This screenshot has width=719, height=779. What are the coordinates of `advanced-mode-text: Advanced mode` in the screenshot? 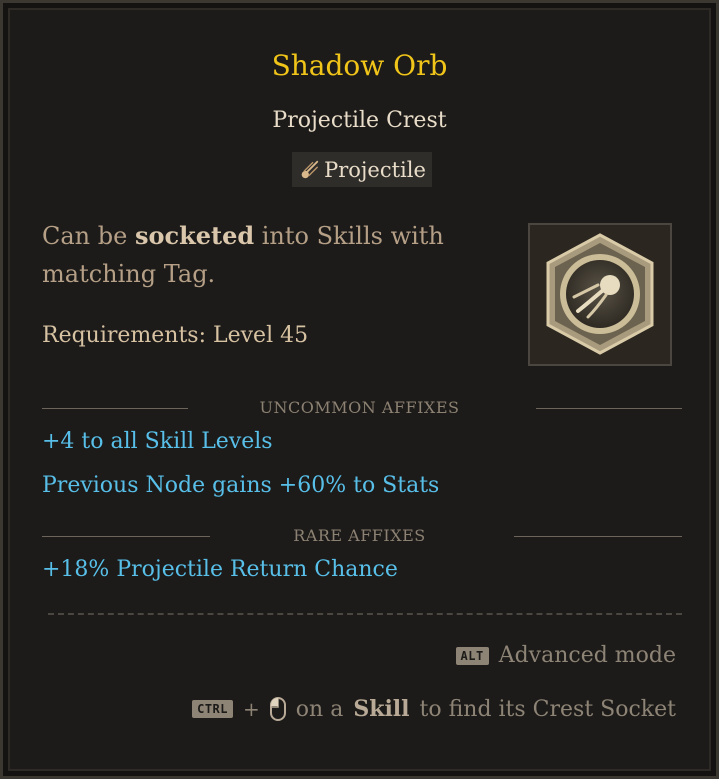 It's located at (587, 655).